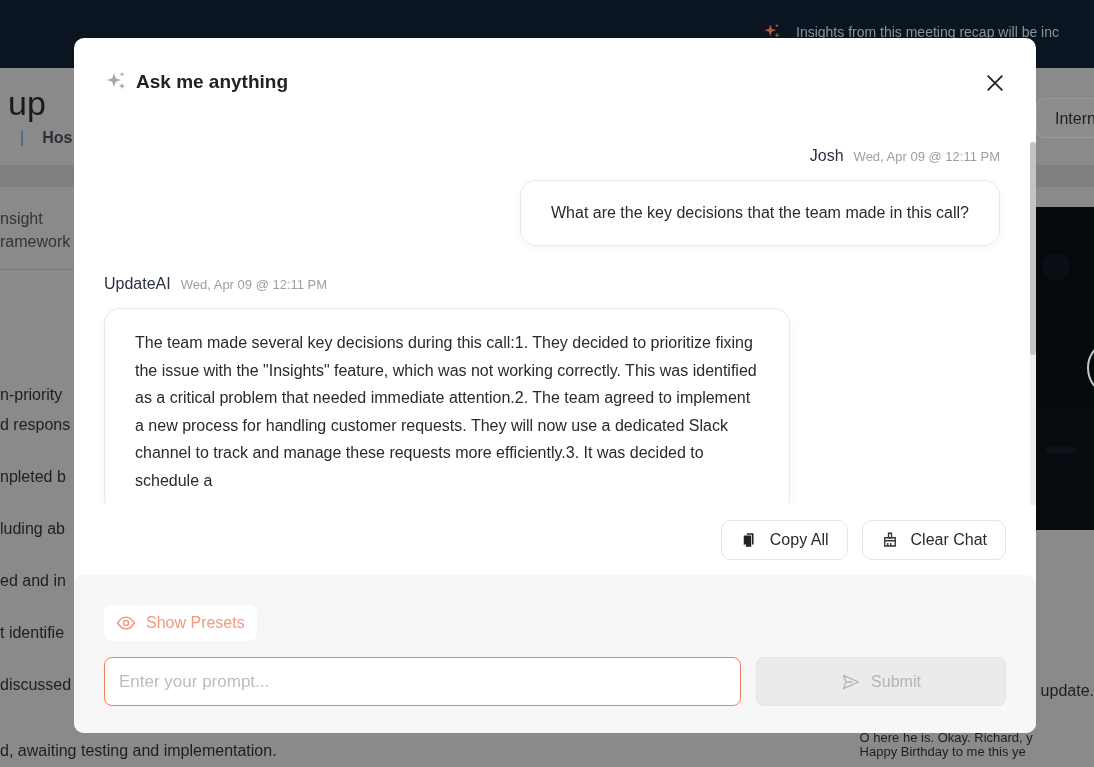 The width and height of the screenshot is (1094, 767). Describe the element at coordinates (126, 623) in the screenshot. I see `eye-icon` at that location.